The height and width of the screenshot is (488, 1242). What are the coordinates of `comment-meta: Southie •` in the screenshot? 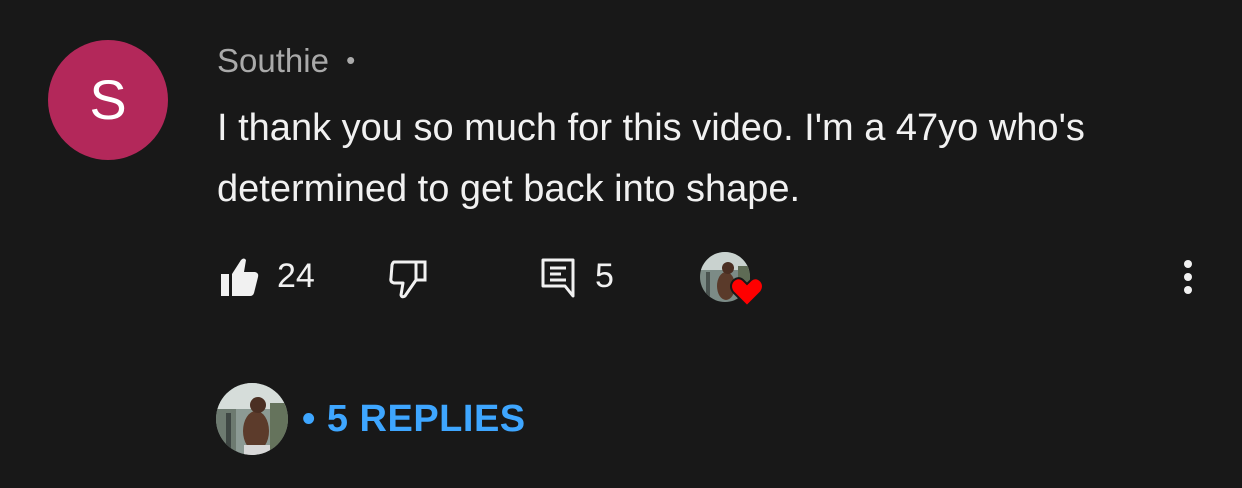 It's located at (286, 61).